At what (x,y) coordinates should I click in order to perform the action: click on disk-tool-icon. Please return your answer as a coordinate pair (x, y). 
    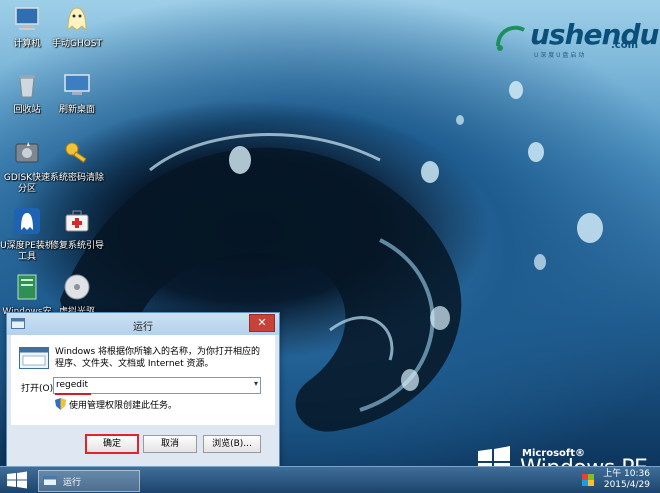
    Looking at the image, I should click on (27, 152).